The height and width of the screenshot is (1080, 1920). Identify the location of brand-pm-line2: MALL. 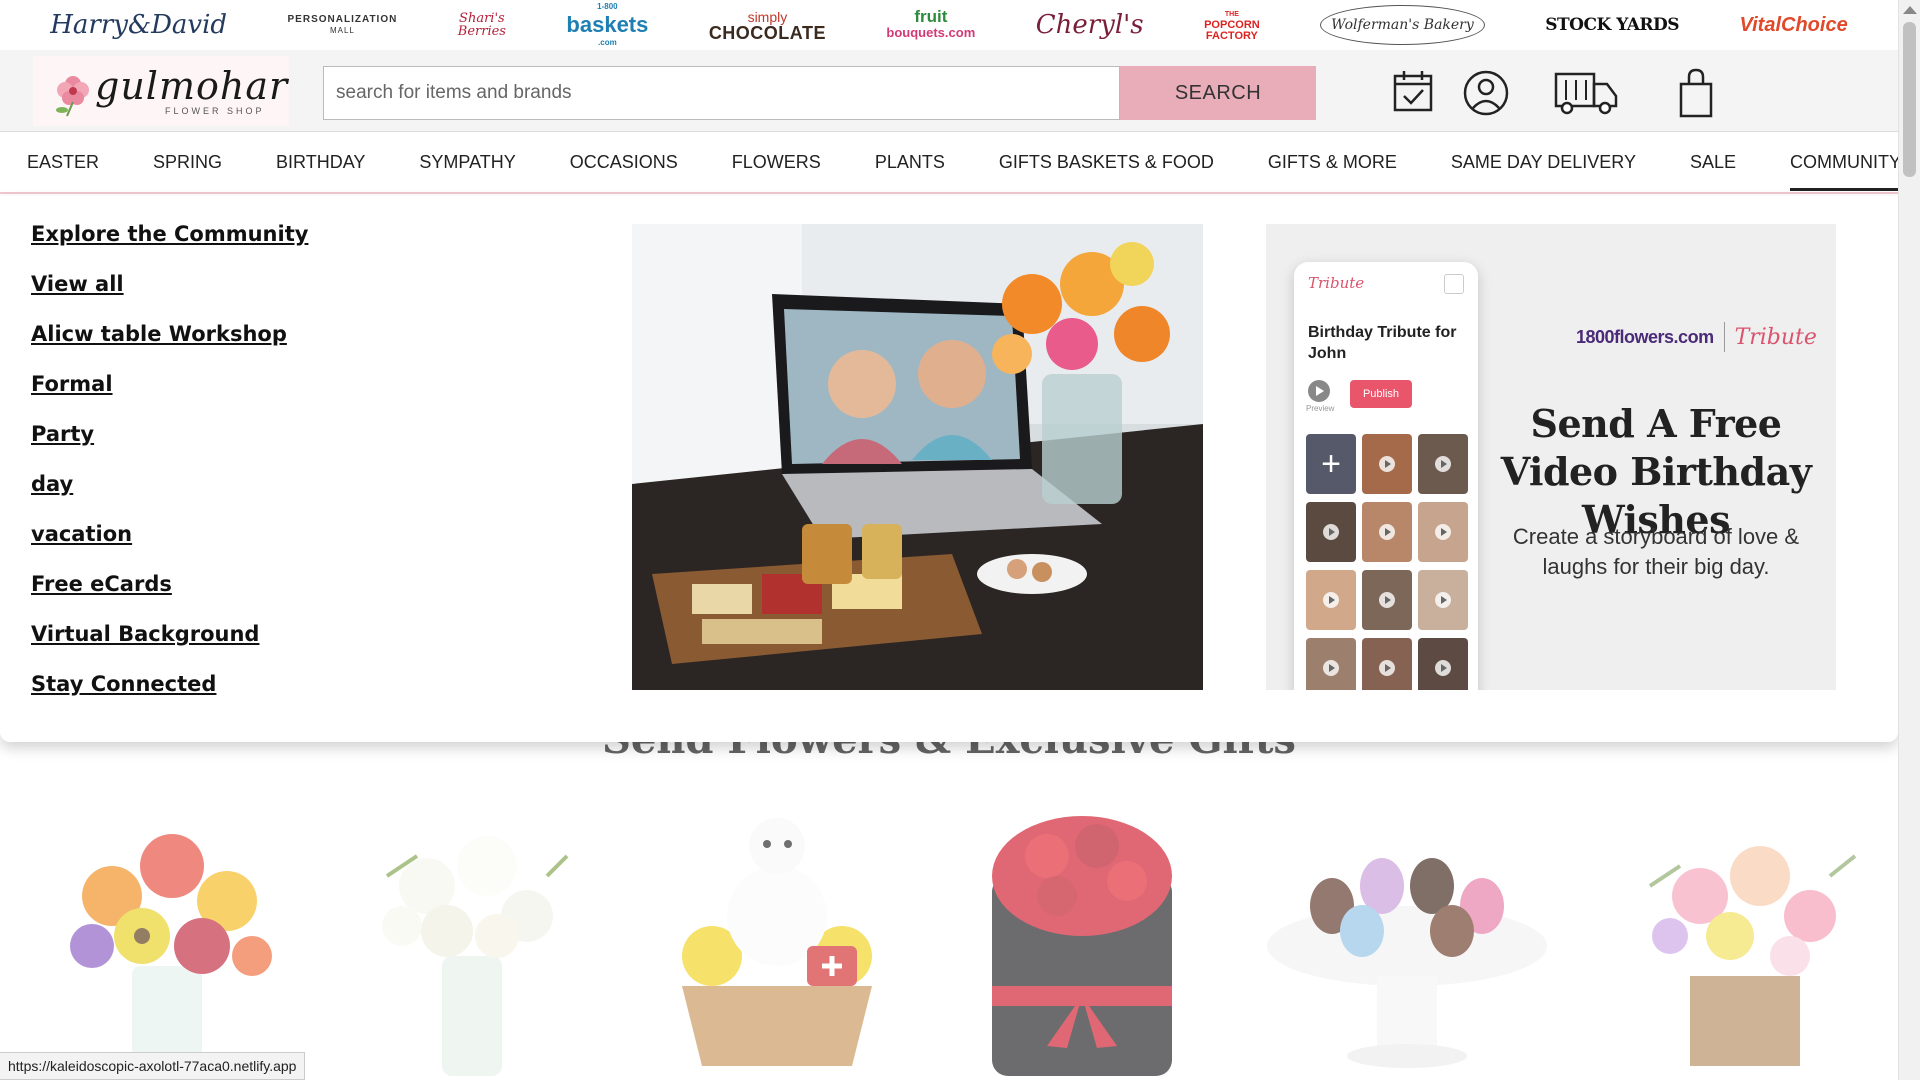
(342, 30).